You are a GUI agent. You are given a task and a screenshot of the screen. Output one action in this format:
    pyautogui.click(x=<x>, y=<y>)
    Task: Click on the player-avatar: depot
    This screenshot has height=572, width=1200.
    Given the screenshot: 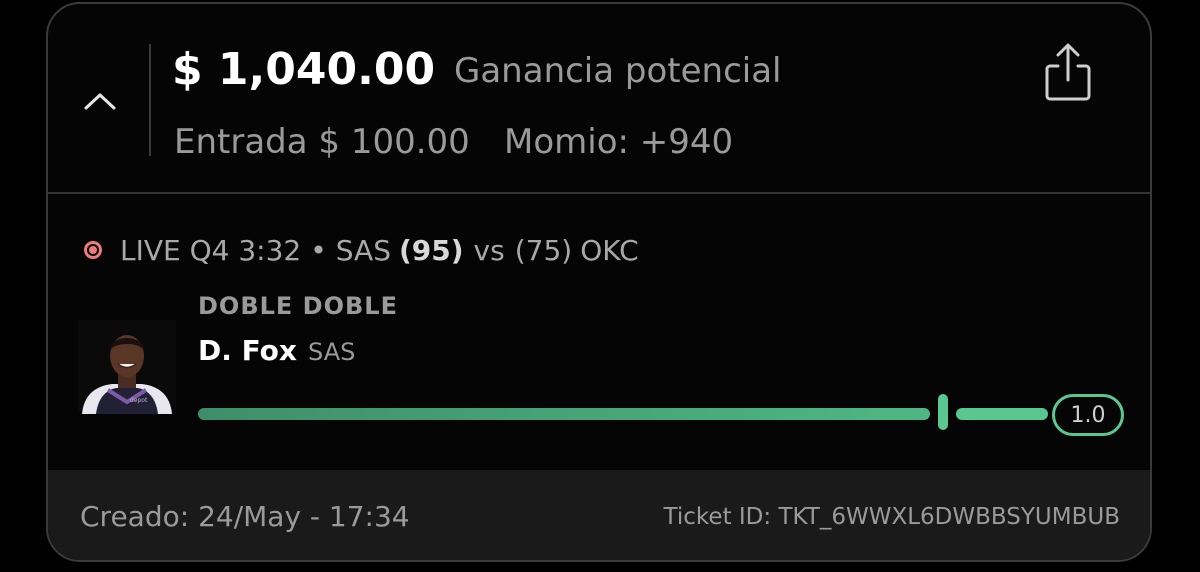 What is the action you would take?
    pyautogui.click(x=127, y=367)
    